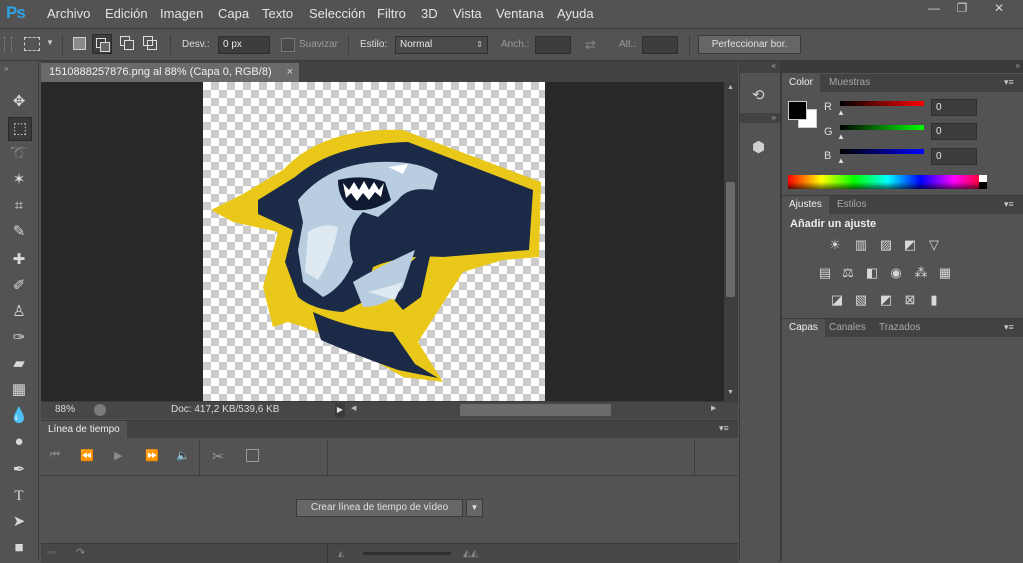 The height and width of the screenshot is (563, 1023). Describe the element at coordinates (19, 206) in the screenshot. I see `crop-tool-icon: ⌗` at that location.